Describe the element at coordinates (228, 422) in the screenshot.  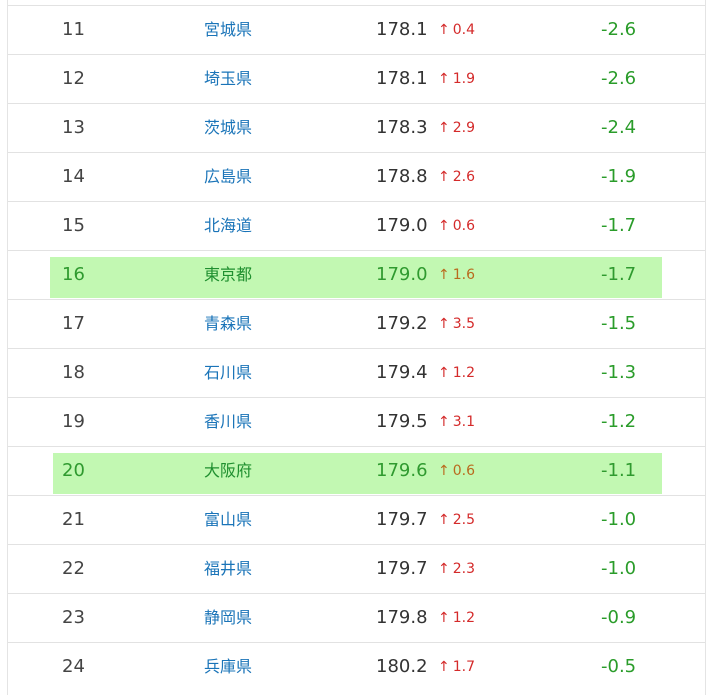
I see `prefecture-link: 香川県` at that location.